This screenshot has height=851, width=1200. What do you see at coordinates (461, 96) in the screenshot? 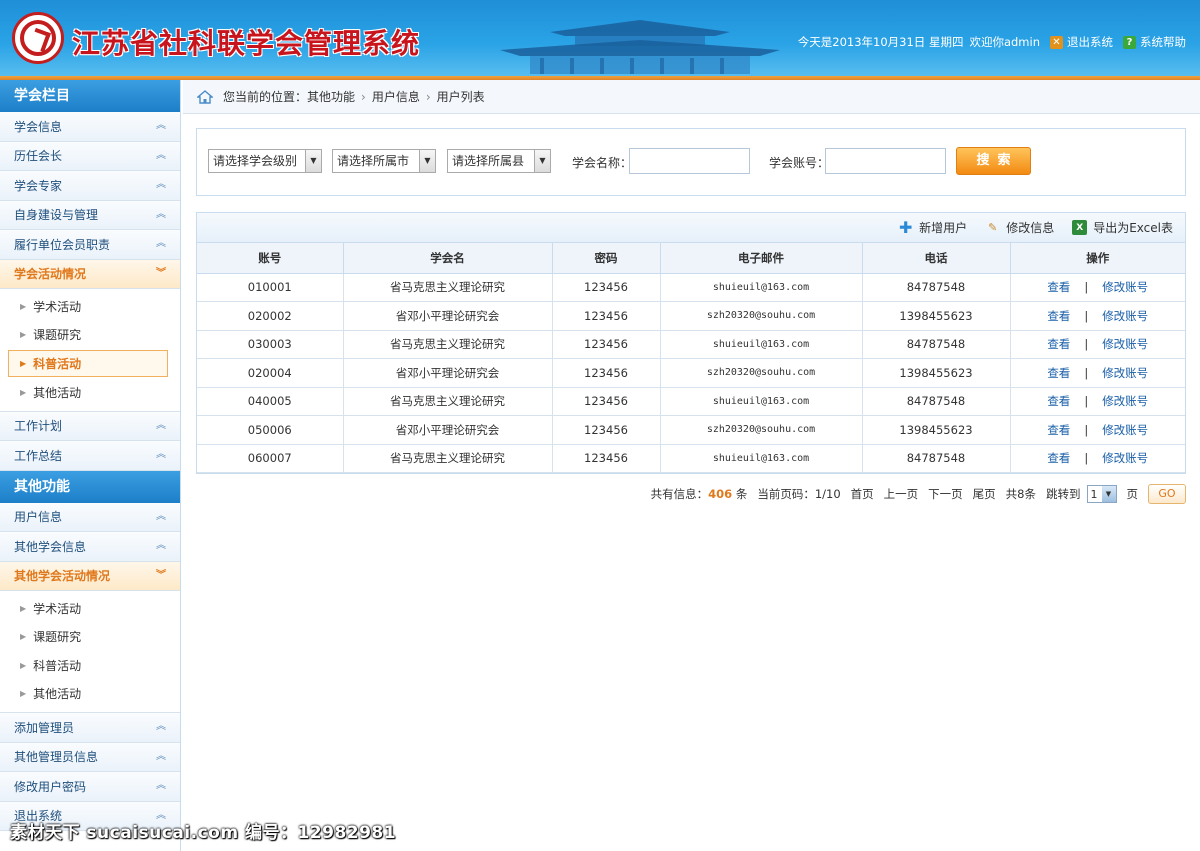
I see `breadcrumb-item: 用户列表` at bounding box center [461, 96].